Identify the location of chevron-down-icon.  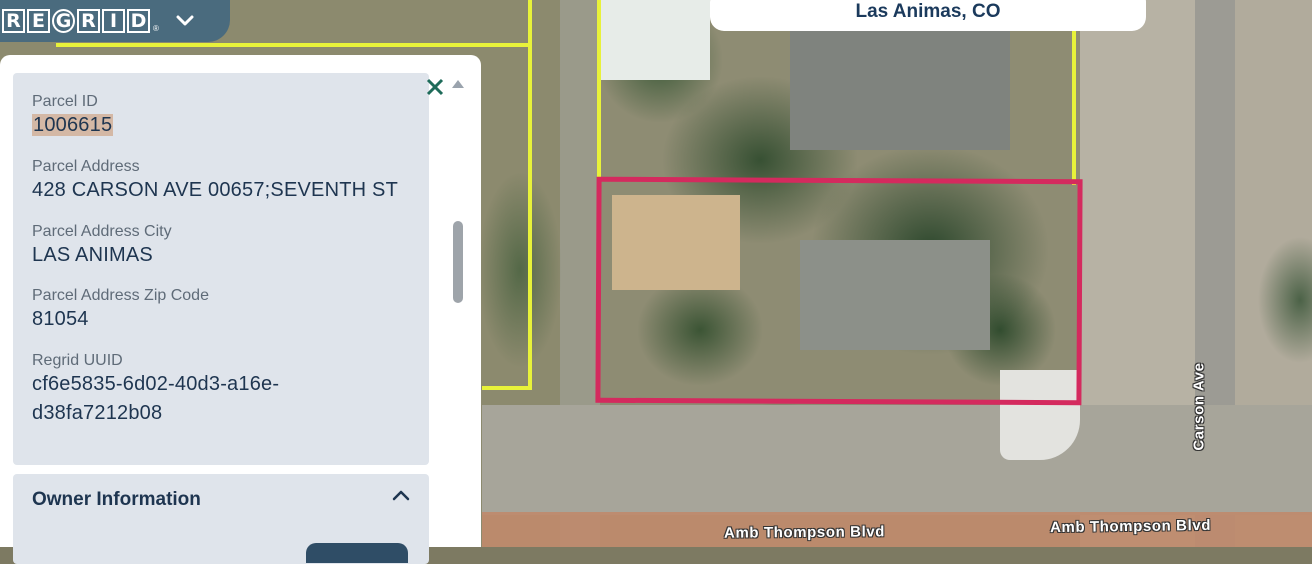
(185, 21).